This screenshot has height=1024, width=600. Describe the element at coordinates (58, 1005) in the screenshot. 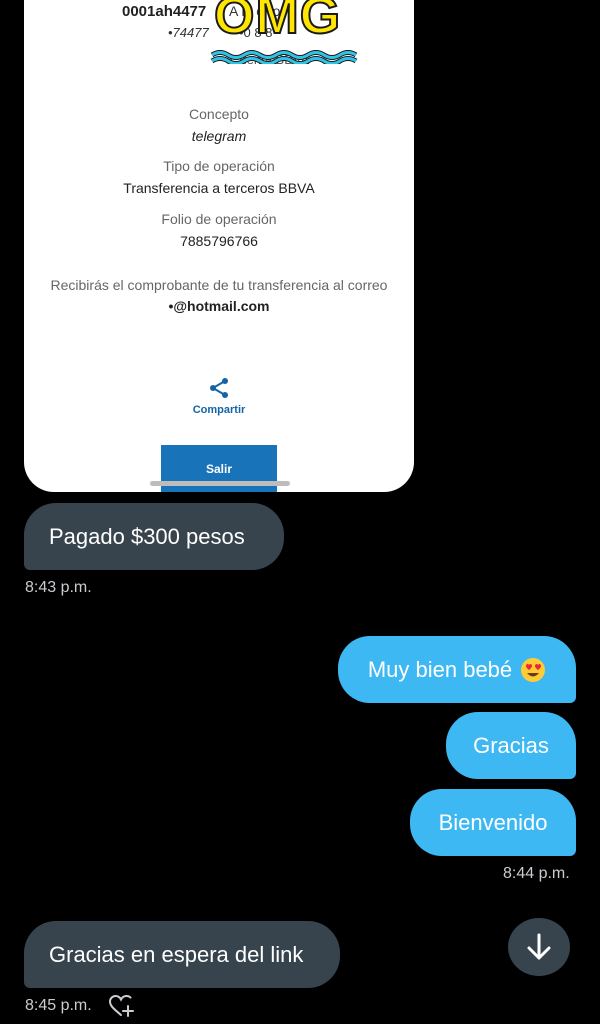

I see `message-timestamp: 8:45 p.m.` at that location.